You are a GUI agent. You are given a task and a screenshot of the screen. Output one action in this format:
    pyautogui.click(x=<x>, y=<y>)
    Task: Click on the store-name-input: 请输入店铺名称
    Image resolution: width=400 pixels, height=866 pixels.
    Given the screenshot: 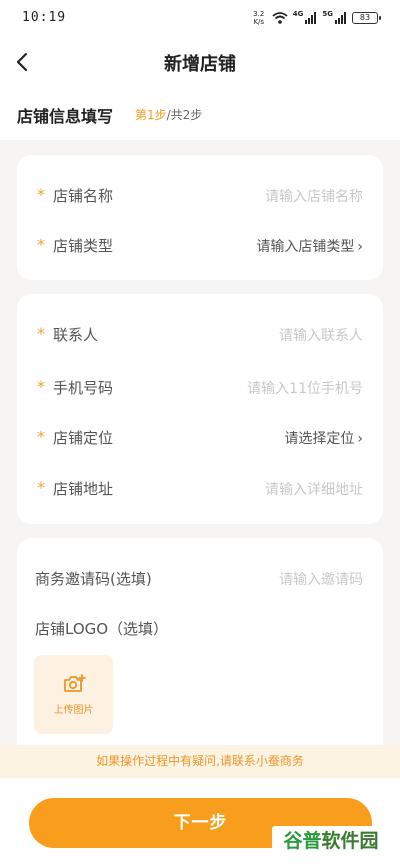 What is the action you would take?
    pyautogui.click(x=314, y=196)
    